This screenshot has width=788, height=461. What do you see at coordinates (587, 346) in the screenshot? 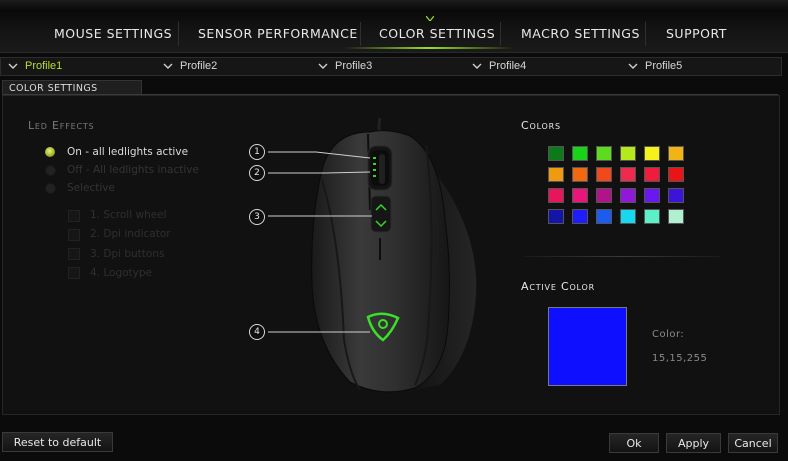
I see `active-color-swatch` at bounding box center [587, 346].